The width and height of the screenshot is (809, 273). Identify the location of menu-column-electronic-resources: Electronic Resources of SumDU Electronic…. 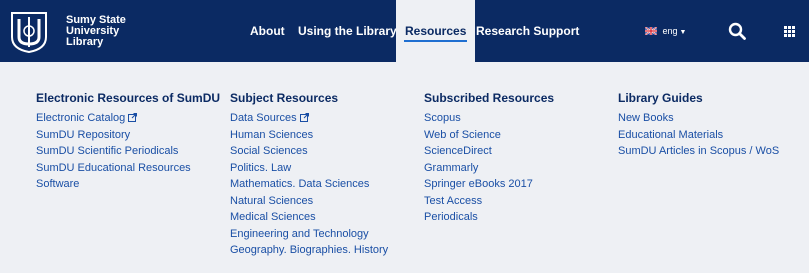
(128, 141).